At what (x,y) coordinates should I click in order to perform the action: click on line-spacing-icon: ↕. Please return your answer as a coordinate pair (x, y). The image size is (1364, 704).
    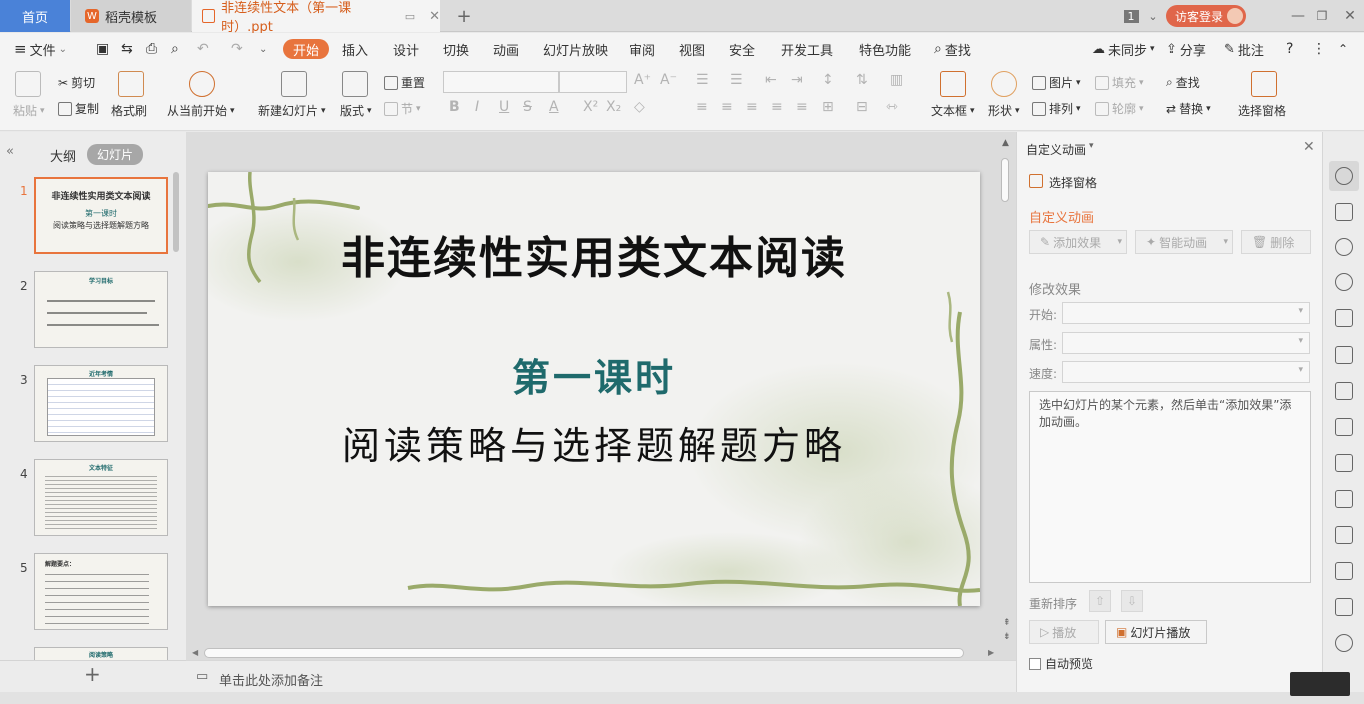
    Looking at the image, I should click on (828, 80).